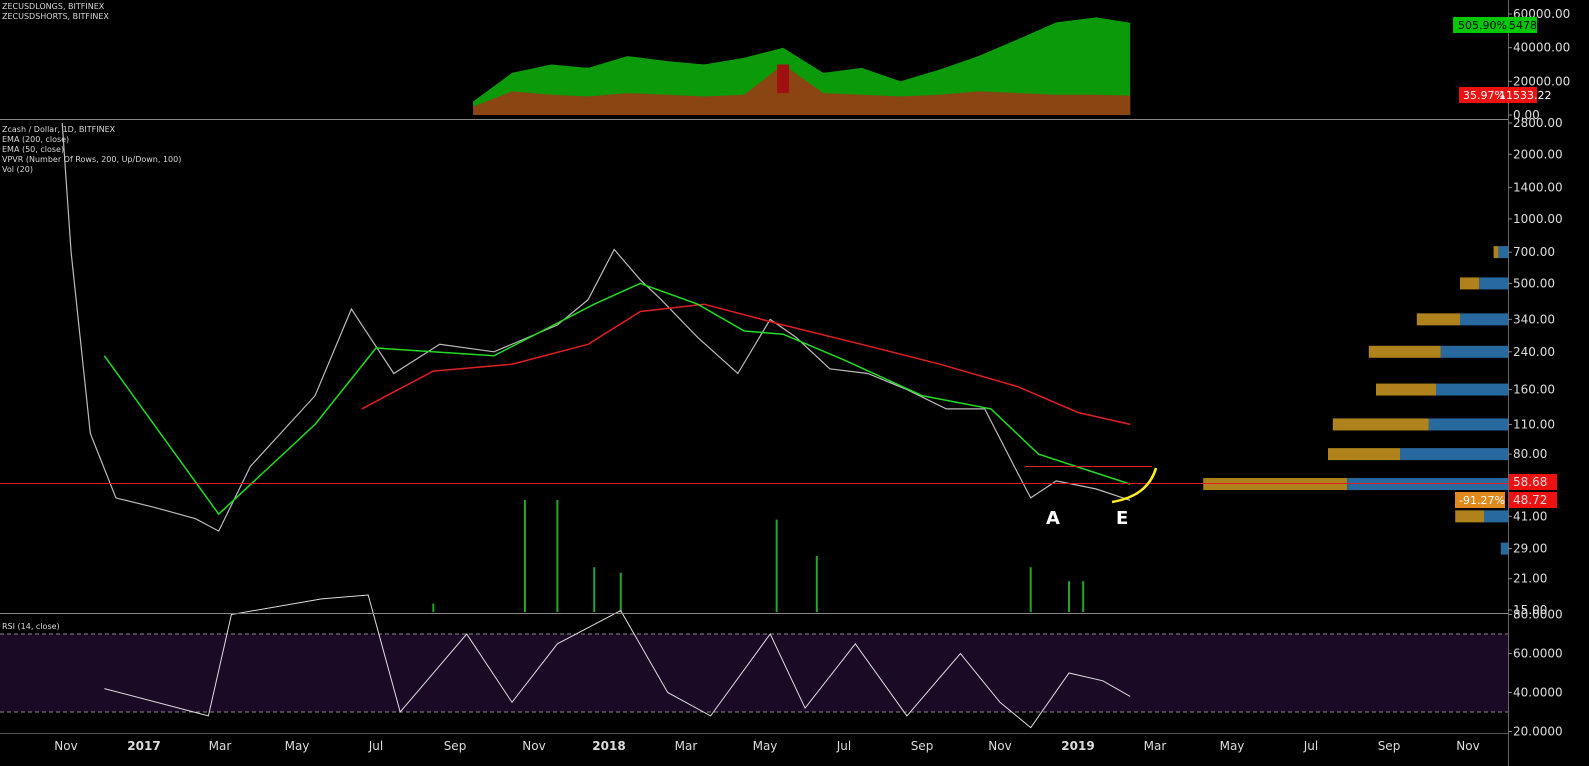 Image resolution: width=1589 pixels, height=766 pixels. I want to click on longs-tag-value: 54787.27, so click(1535, 25).